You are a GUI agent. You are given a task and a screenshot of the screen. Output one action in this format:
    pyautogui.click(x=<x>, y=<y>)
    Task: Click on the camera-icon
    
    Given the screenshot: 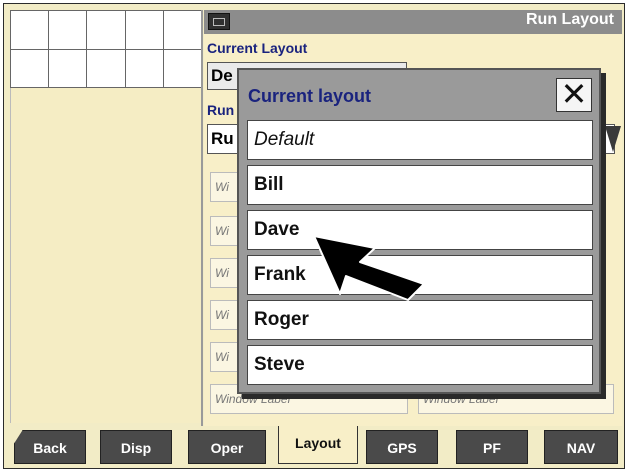 What is the action you would take?
    pyautogui.click(x=219, y=21)
    